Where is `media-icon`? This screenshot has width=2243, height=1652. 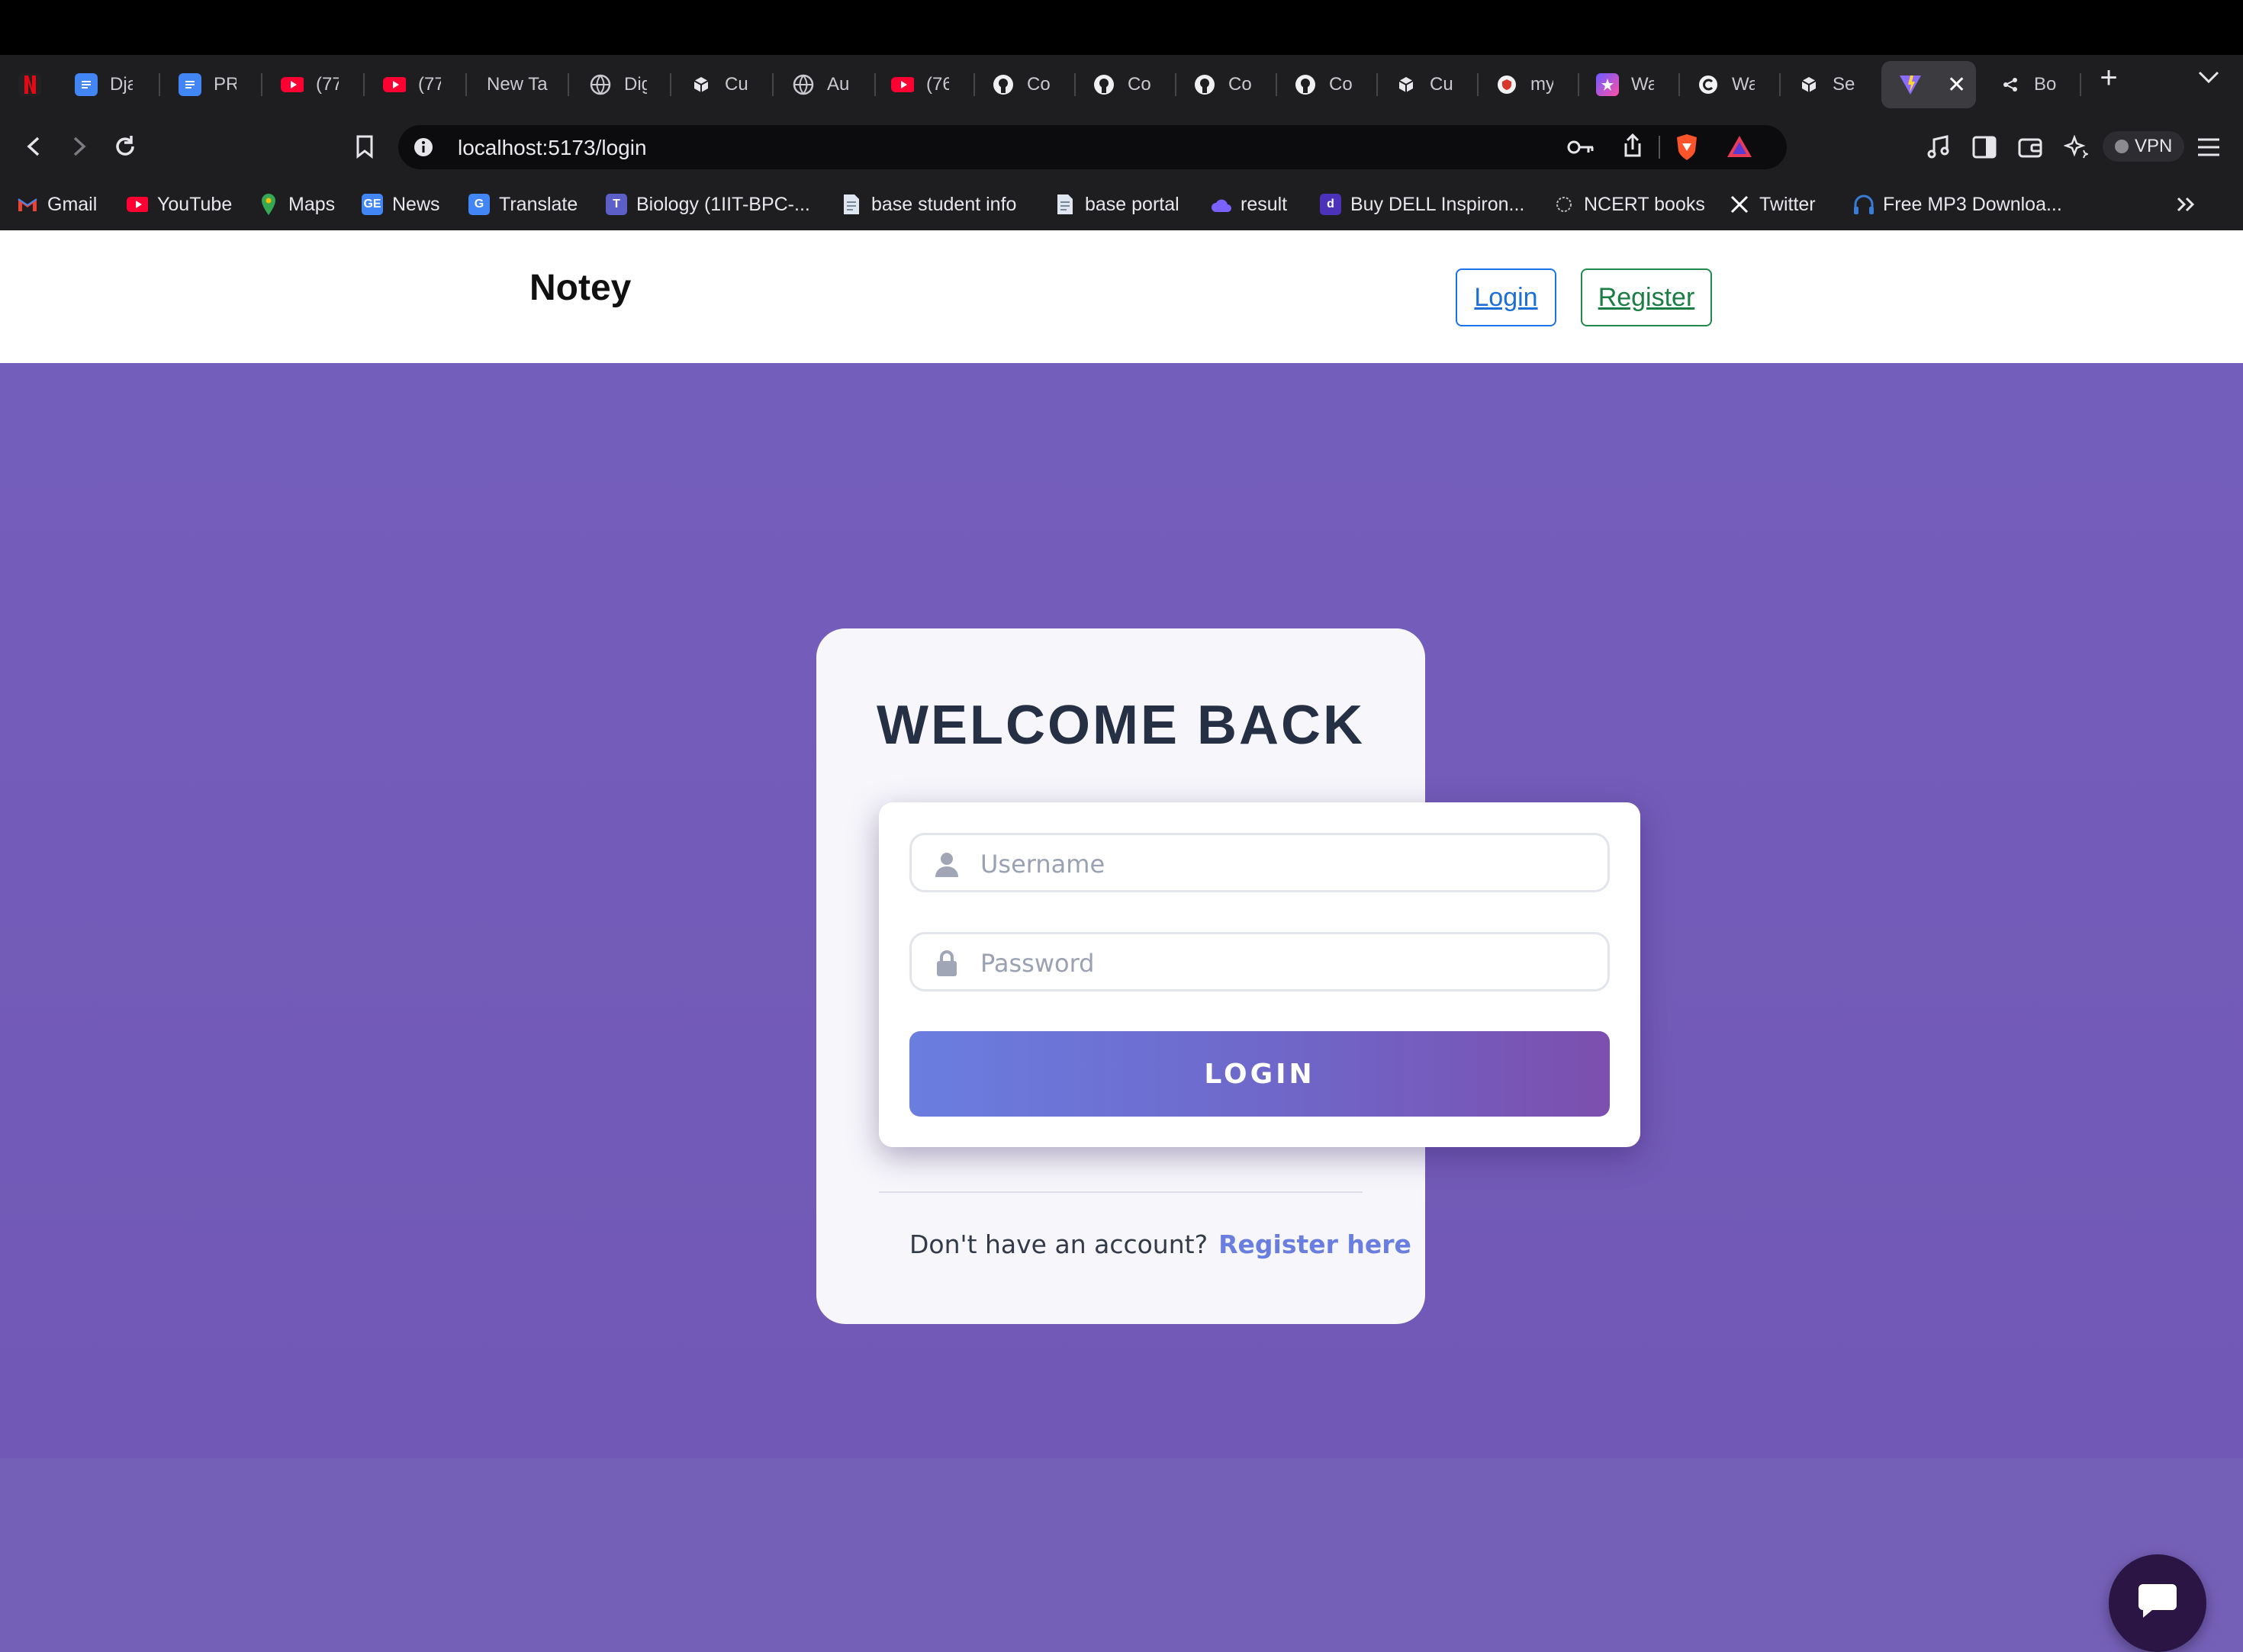 media-icon is located at coordinates (1938, 147).